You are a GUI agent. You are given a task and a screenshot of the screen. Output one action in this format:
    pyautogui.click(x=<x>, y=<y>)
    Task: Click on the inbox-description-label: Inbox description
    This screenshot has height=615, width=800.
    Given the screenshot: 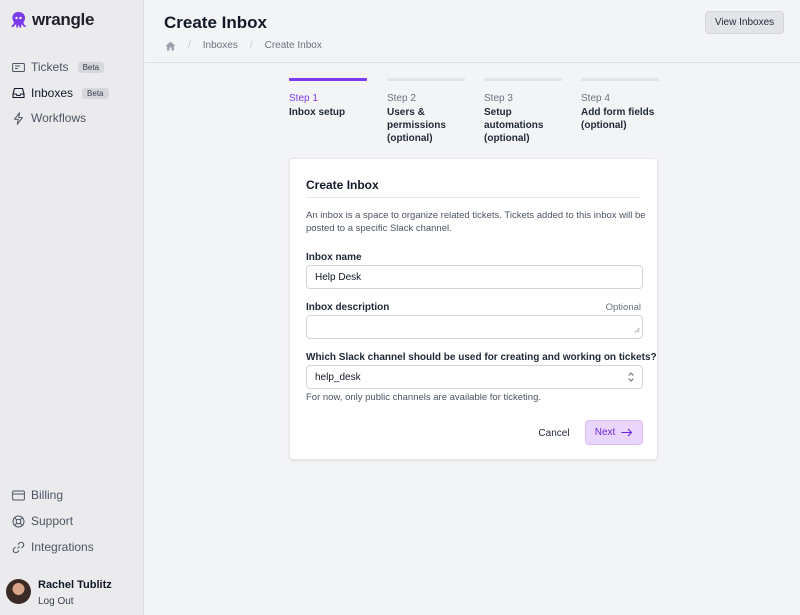 What is the action you would take?
    pyautogui.click(x=348, y=307)
    